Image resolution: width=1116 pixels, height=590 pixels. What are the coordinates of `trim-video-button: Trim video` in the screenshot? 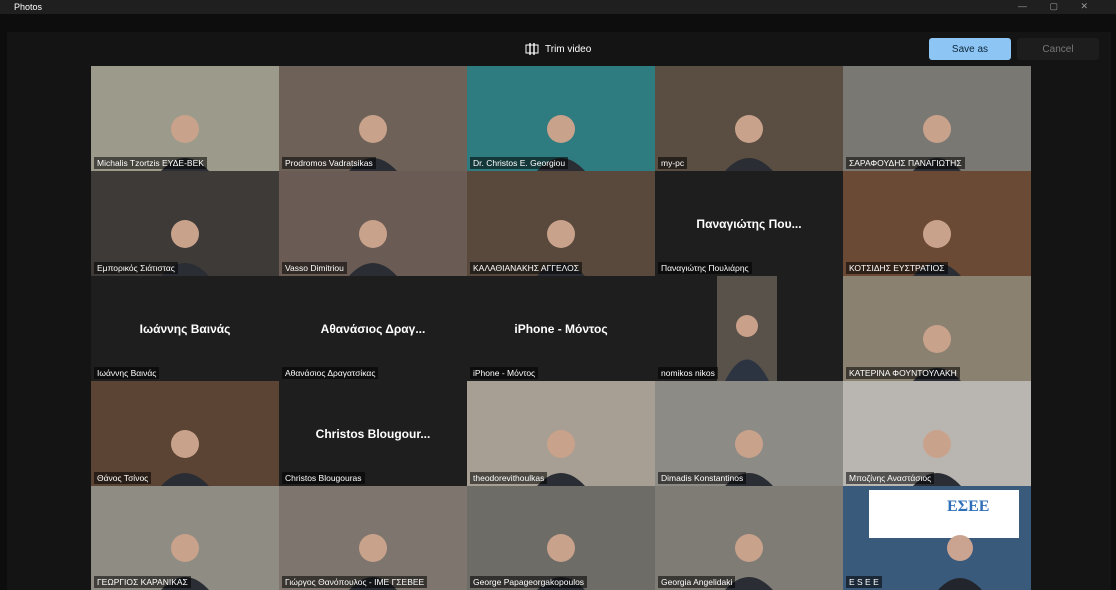 It's located at (558, 49).